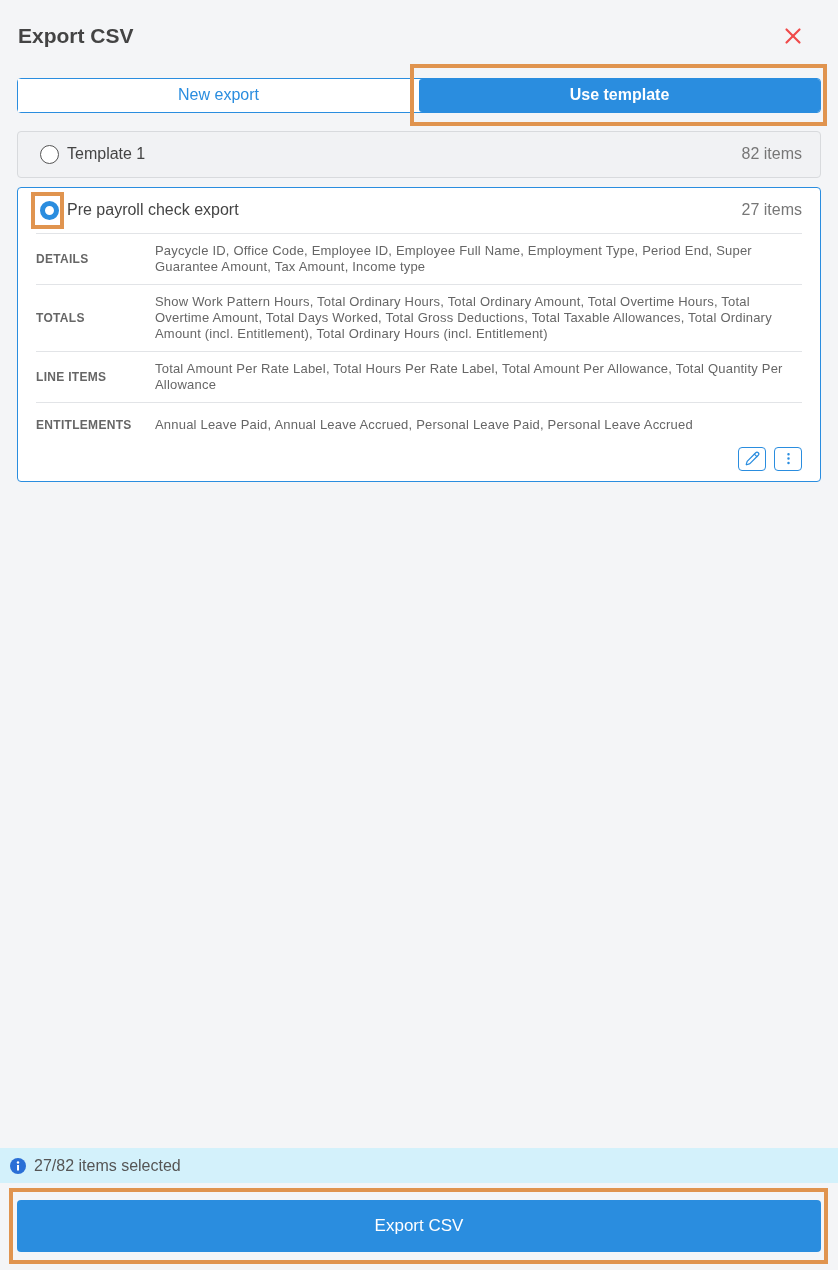  Describe the element at coordinates (788, 458) in the screenshot. I see `more-icon` at that location.